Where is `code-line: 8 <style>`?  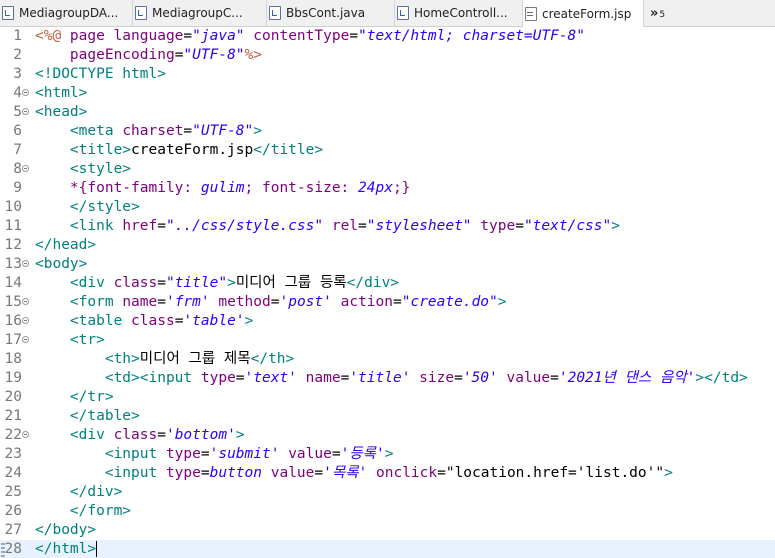 code-line: 8 <style> is located at coordinates (387, 169).